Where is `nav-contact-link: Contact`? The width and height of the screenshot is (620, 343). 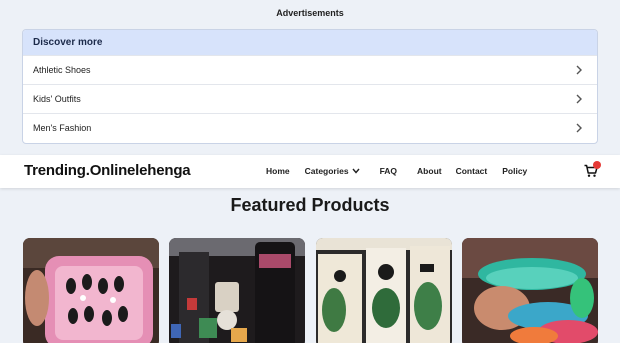
nav-contact-link: Contact is located at coordinates (472, 171).